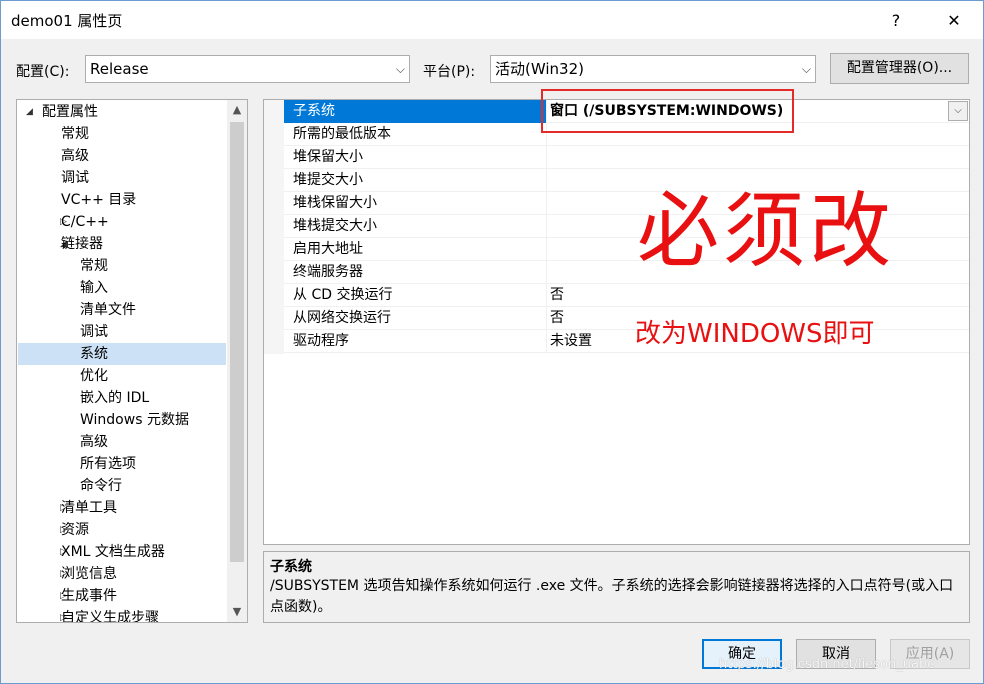 This screenshot has width=984, height=684. Describe the element at coordinates (827, 664) in the screenshot. I see `watermark: https://blog.csdn.net/lieson_uabc` at that location.